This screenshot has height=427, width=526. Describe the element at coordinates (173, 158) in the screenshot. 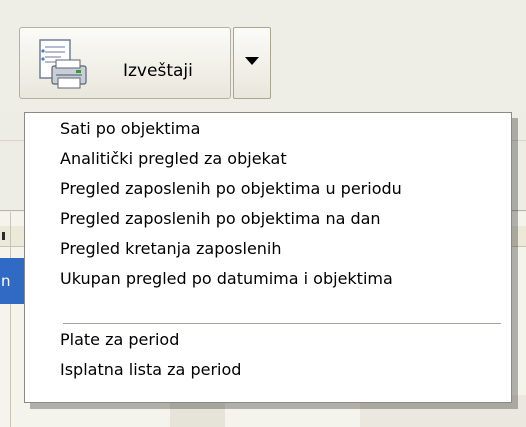

I see `menu-item-analiticki-pregled: Analitički pregled za objekat` at that location.